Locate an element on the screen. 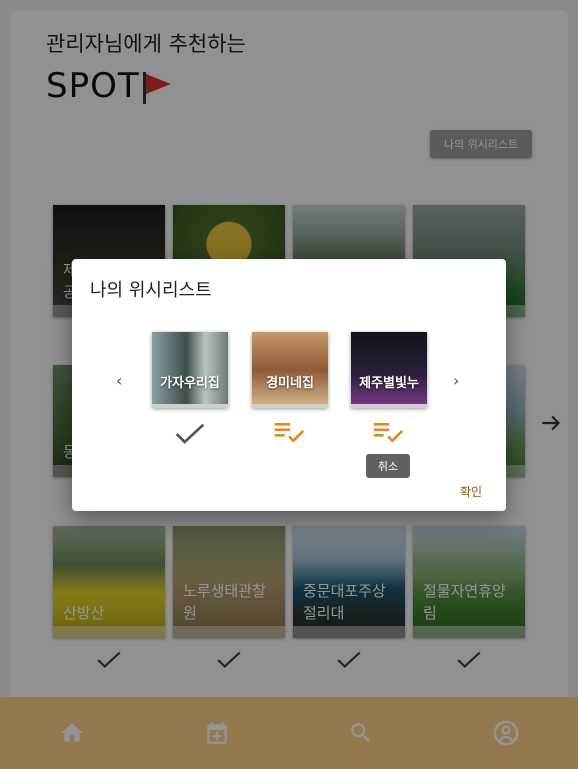 Image resolution: width=578 pixels, height=769 pixels. cancel-tooltip: 취소 is located at coordinates (388, 466).